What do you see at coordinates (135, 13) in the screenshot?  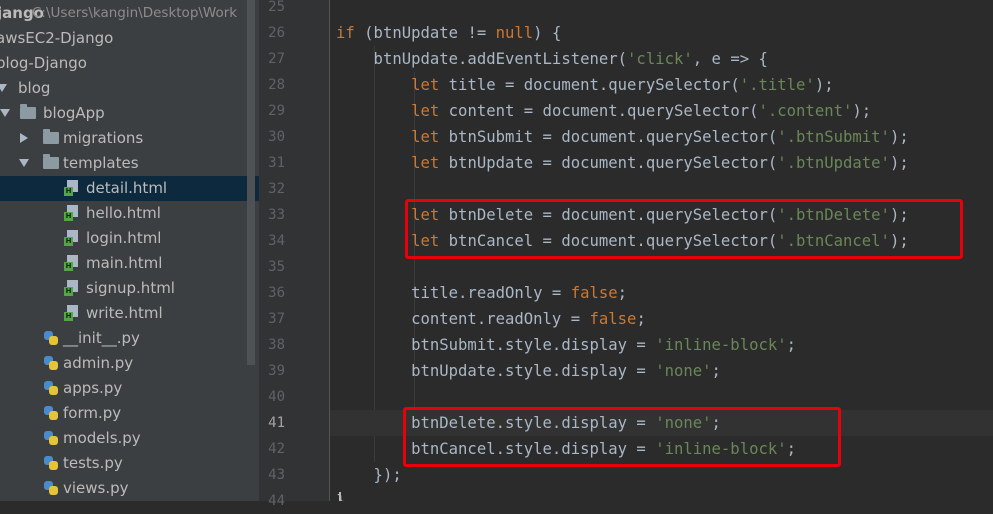 I see `project-path: C:\Users\kangin\Desktop\Work` at bounding box center [135, 13].